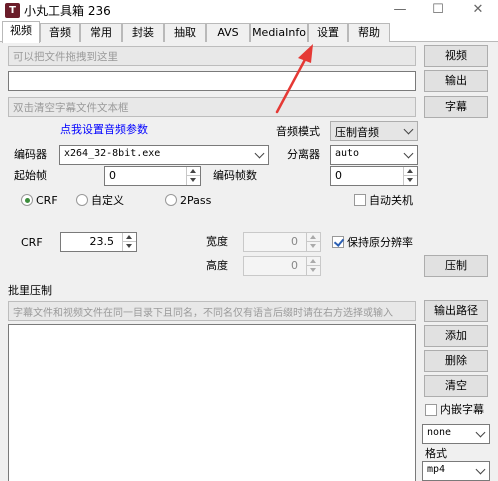 This screenshot has width=498, height=481. Describe the element at coordinates (30, 154) in the screenshot. I see `encoder-label: 编码器` at that location.